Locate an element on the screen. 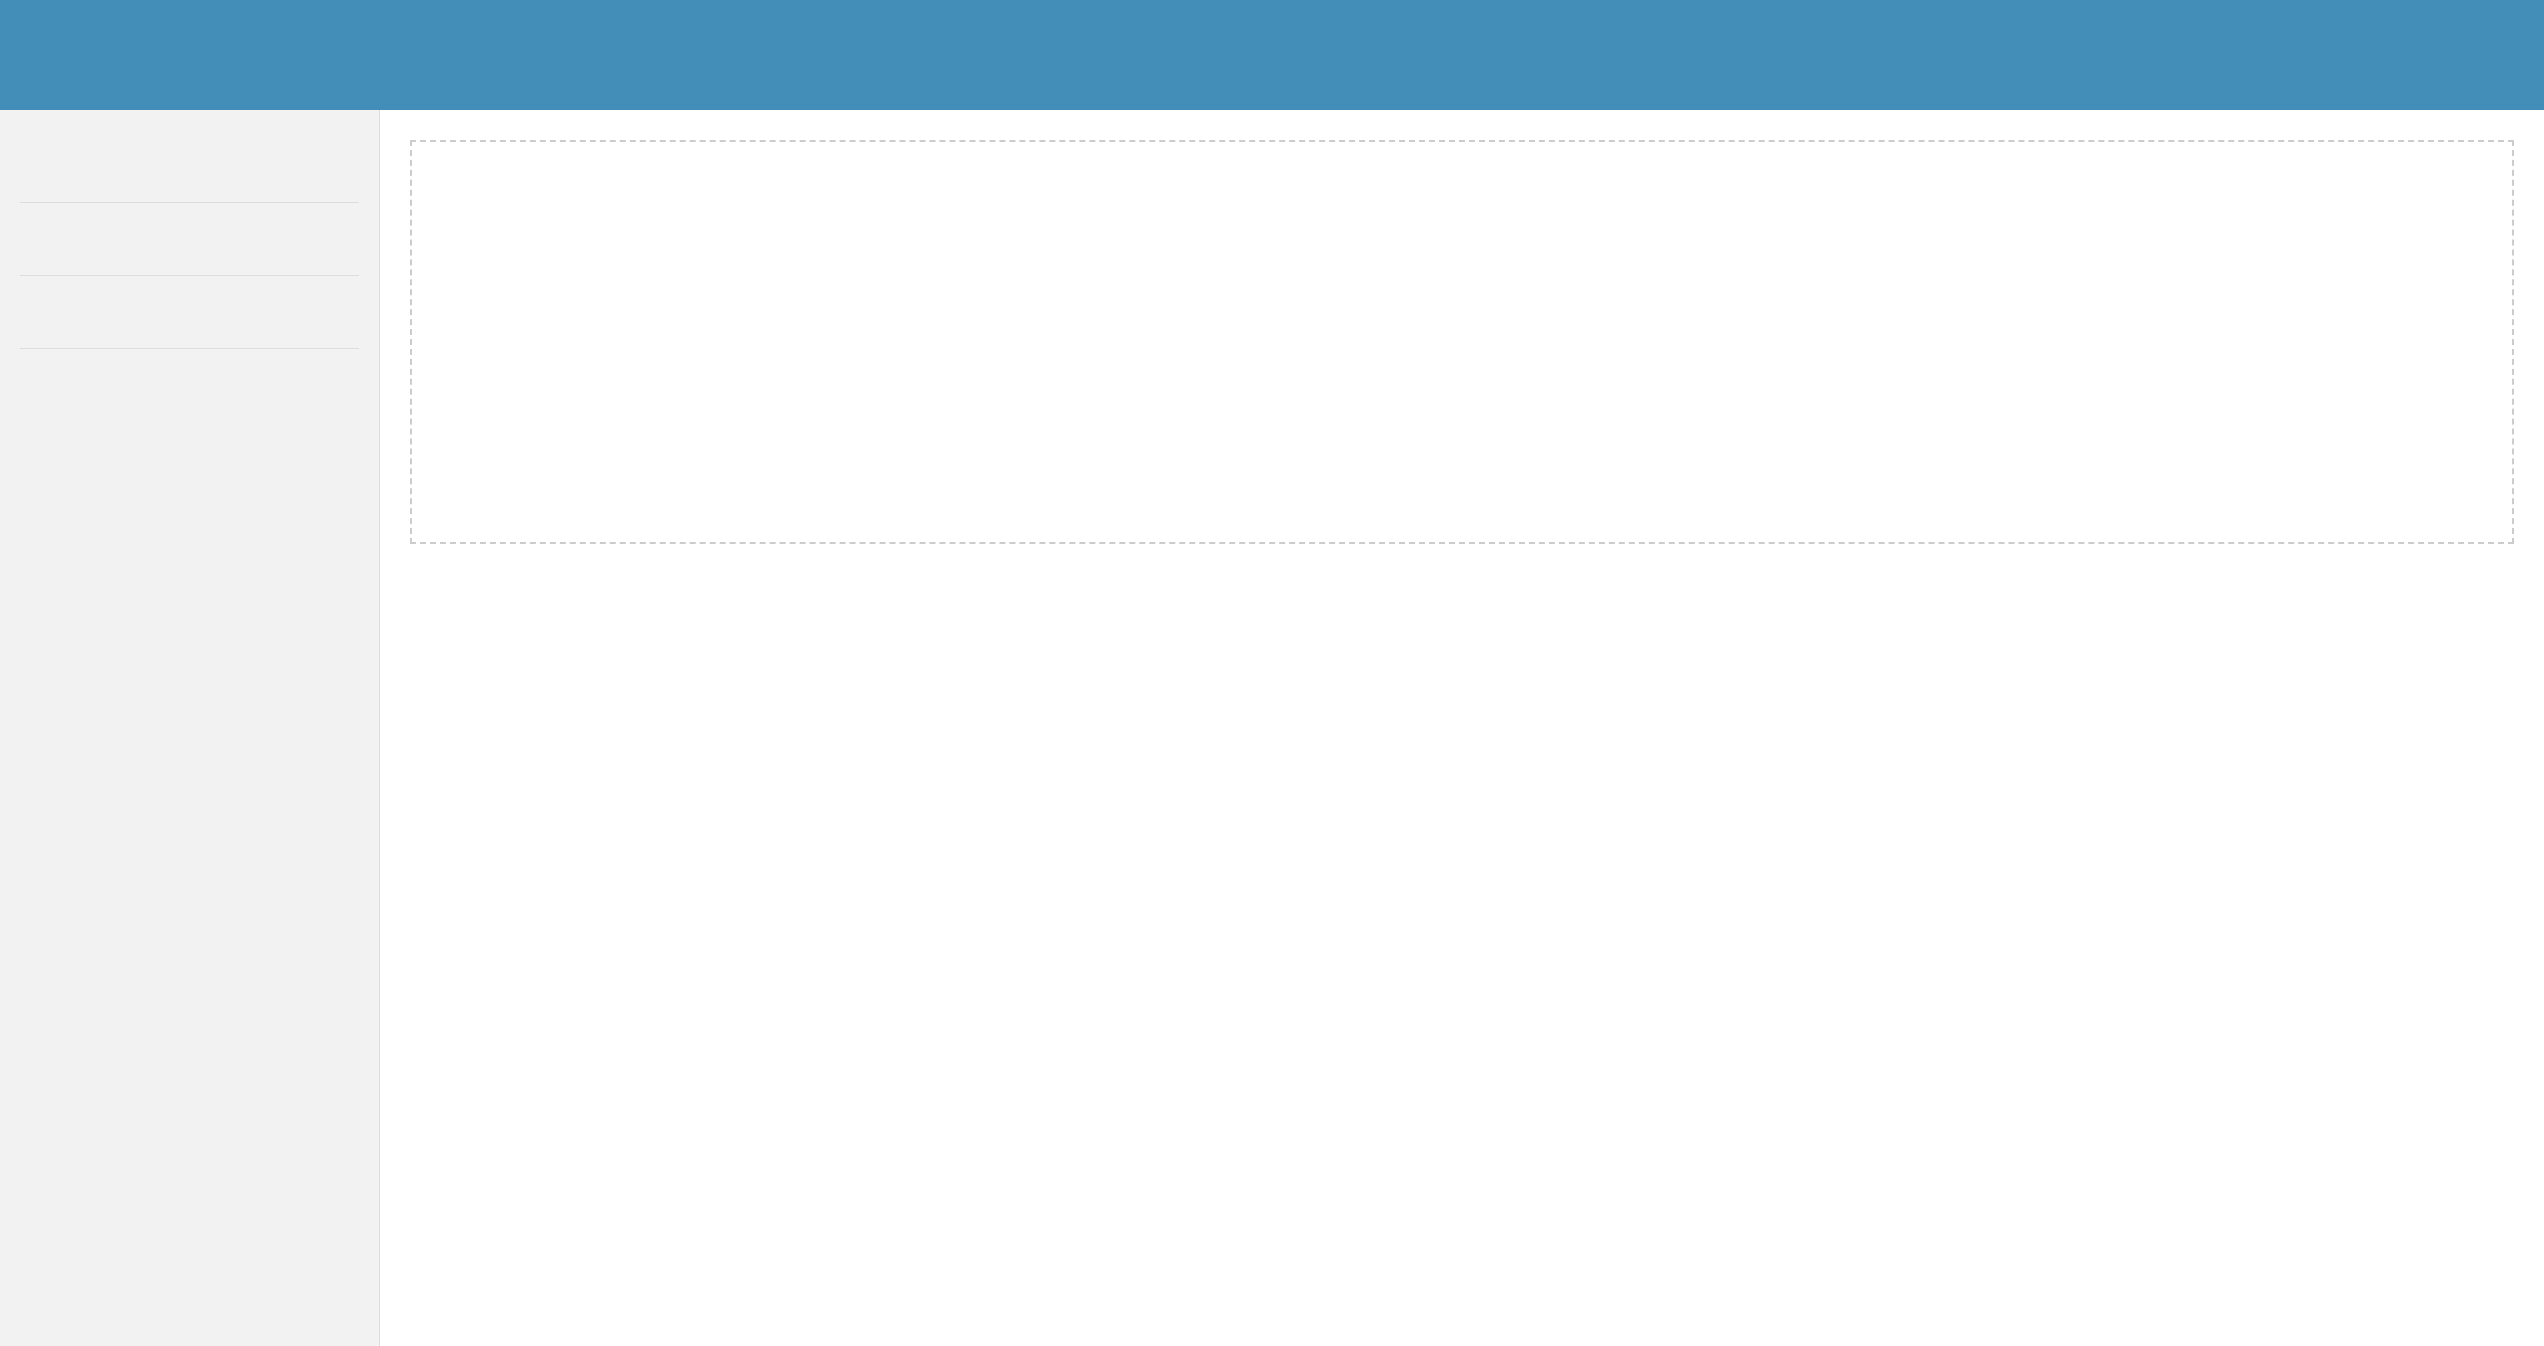  sidebar is located at coordinates (190, 728).